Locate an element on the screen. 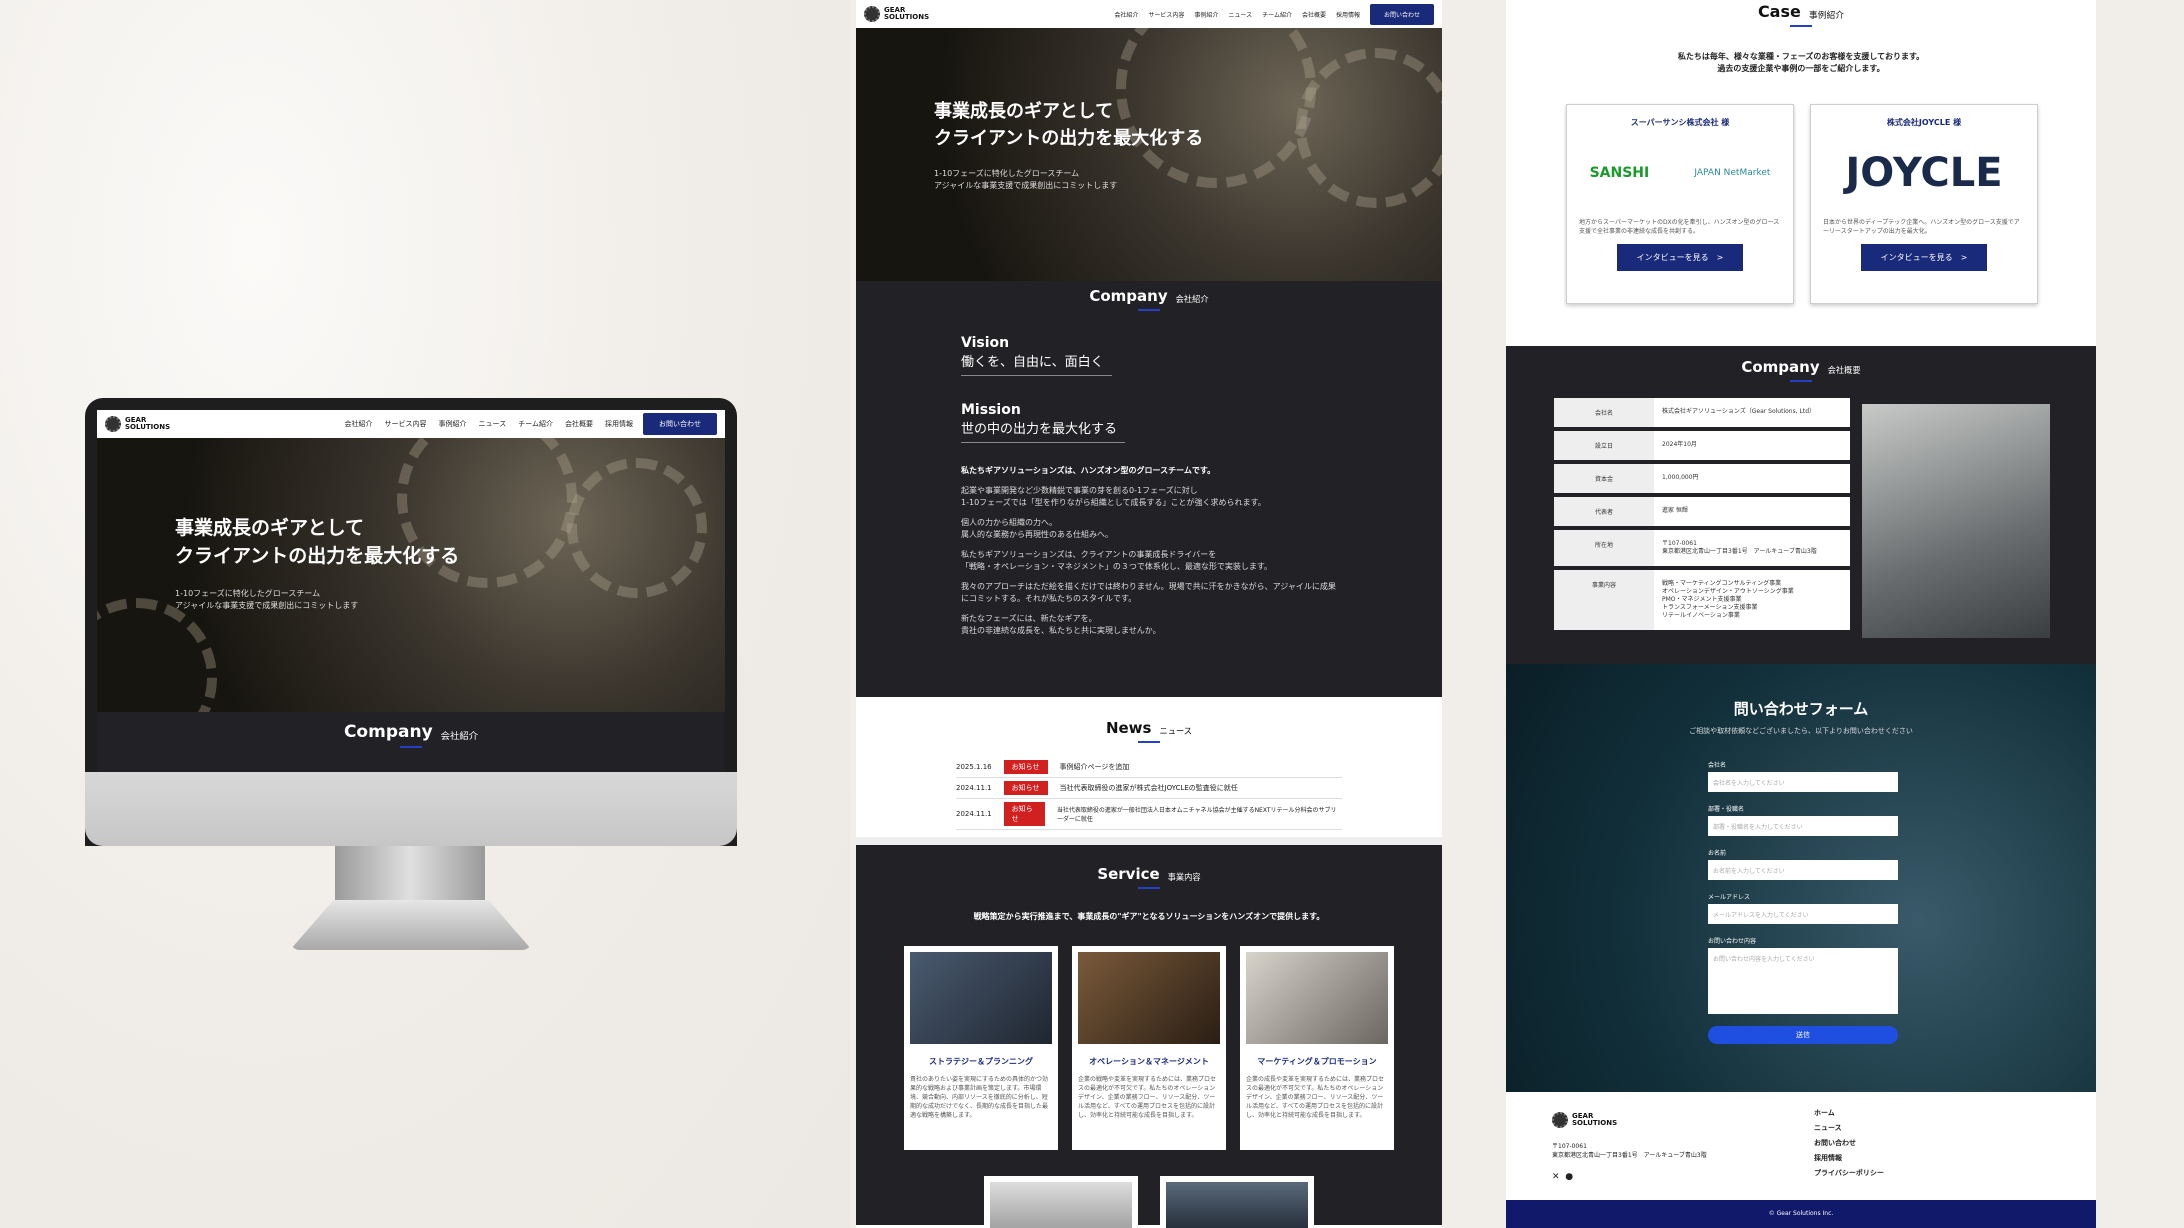  contact-title: 問い合わせフォーム is located at coordinates (1801, 709).